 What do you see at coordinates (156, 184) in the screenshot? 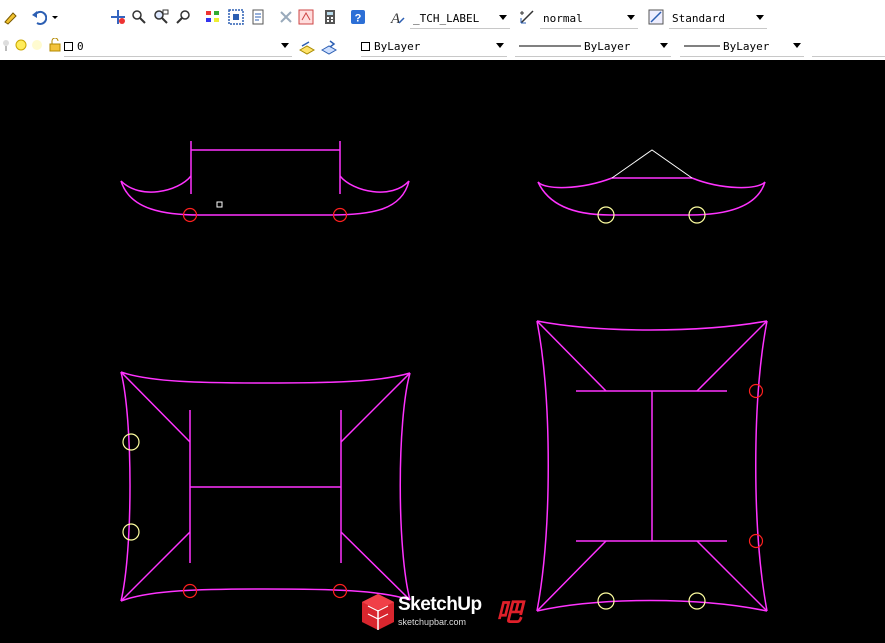
I see `roof-eave-left-curve` at bounding box center [156, 184].